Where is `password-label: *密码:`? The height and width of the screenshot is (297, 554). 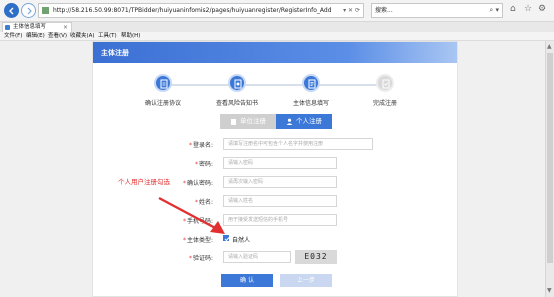
password-label: *密码: is located at coordinates (203, 164).